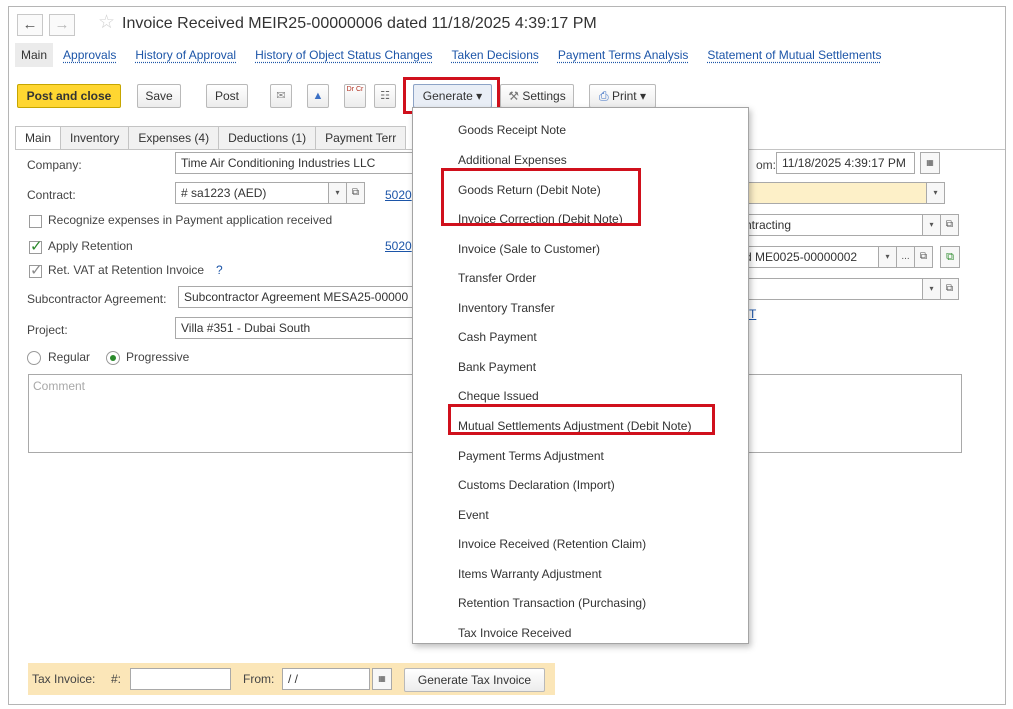 The height and width of the screenshot is (709, 1013). Describe the element at coordinates (552, 544) in the screenshot. I see `menu-item-retention-claim: Invoice Received (Retention Claim)` at that location.